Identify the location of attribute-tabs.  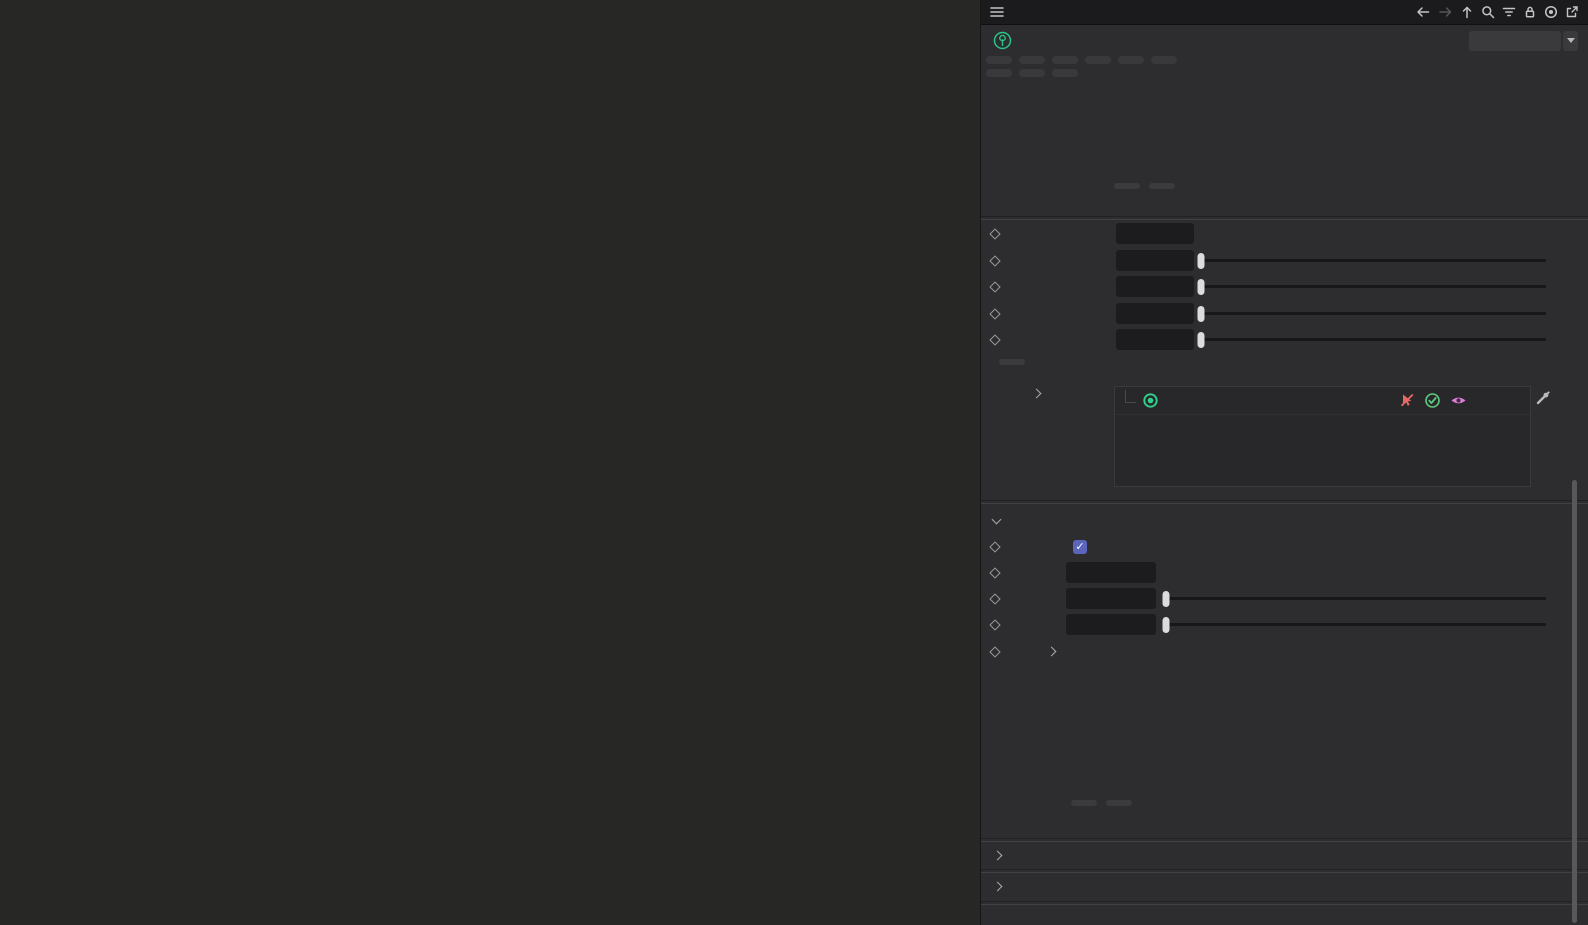
(1284, 69).